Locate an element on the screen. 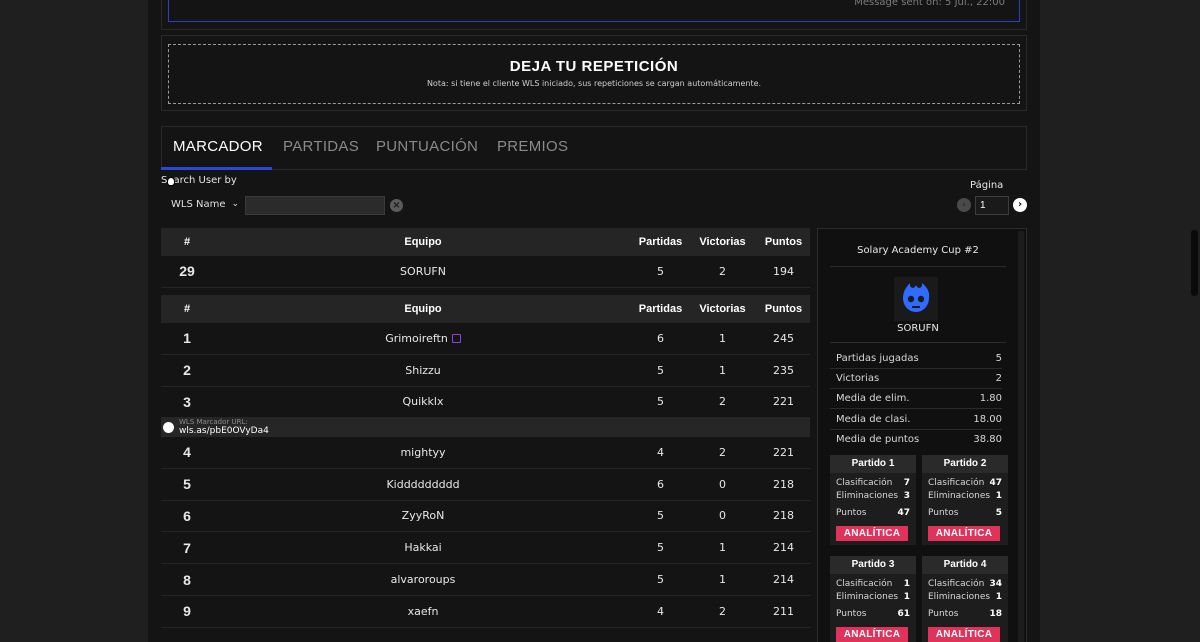  points-cell: 214 is located at coordinates (783, 580).